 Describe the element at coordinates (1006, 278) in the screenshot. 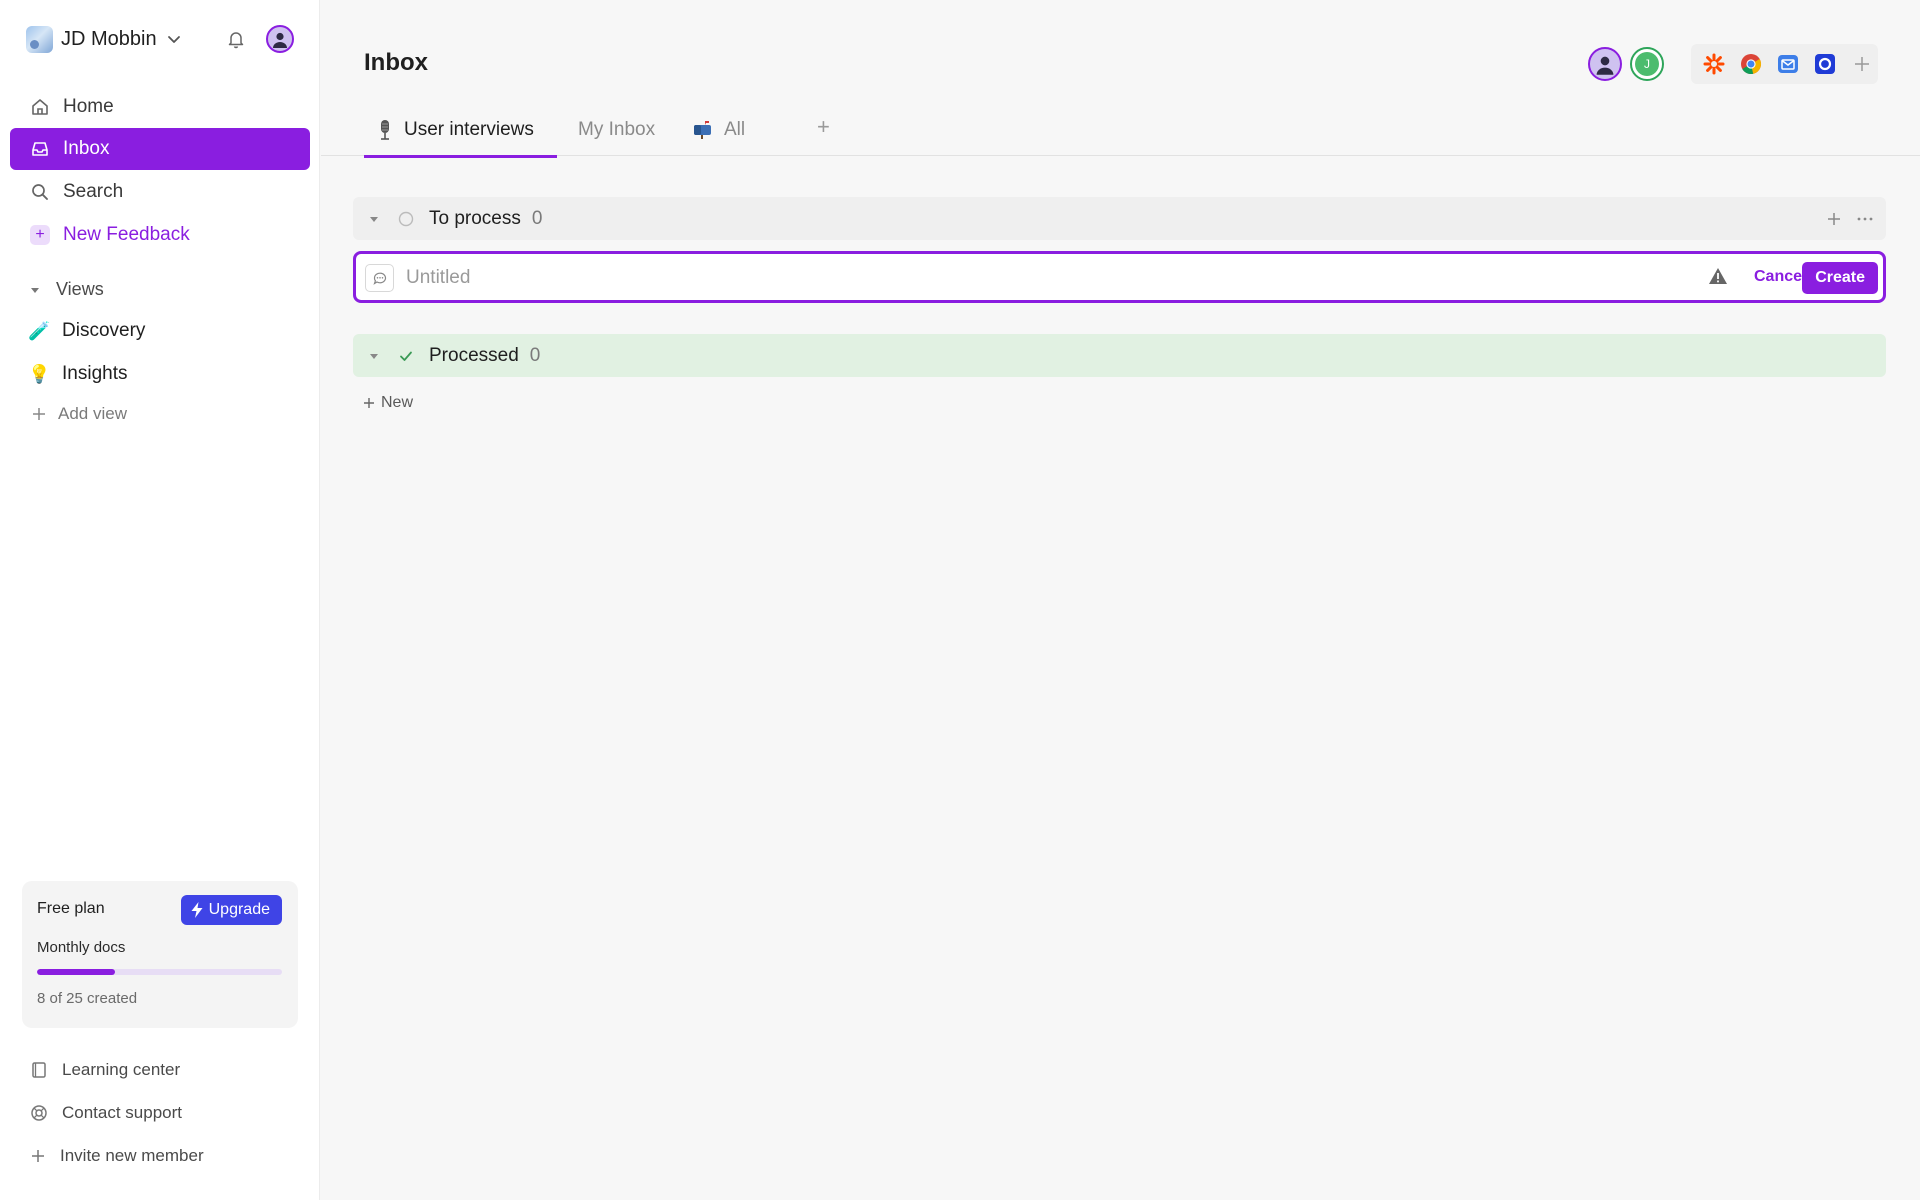

I see `item-title-input` at that location.